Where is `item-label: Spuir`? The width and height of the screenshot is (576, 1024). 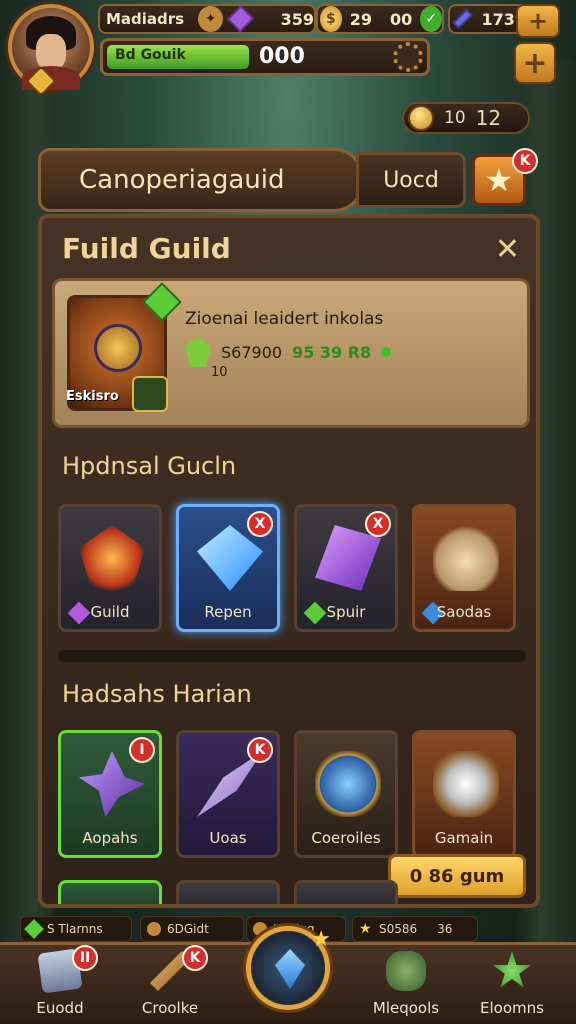 item-label: Spuir is located at coordinates (346, 612).